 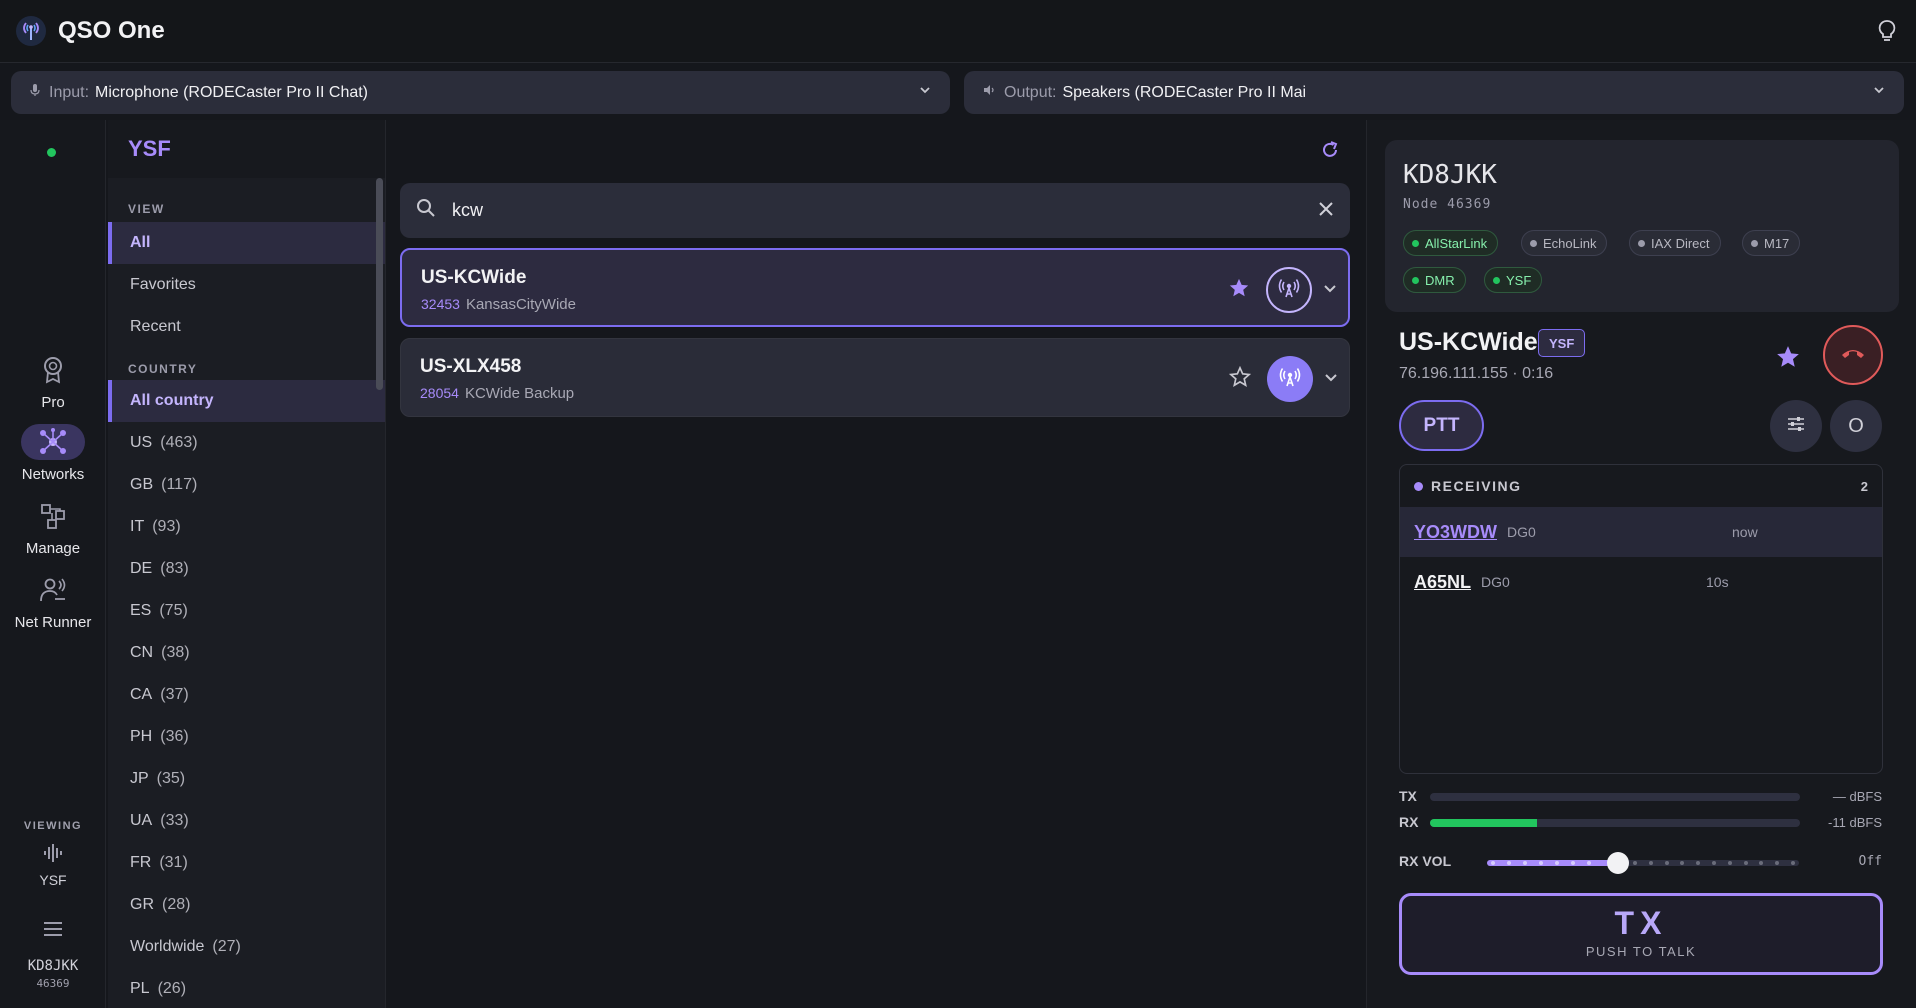 What do you see at coordinates (53, 983) in the screenshot?
I see `rail-user-node: 46369` at bounding box center [53, 983].